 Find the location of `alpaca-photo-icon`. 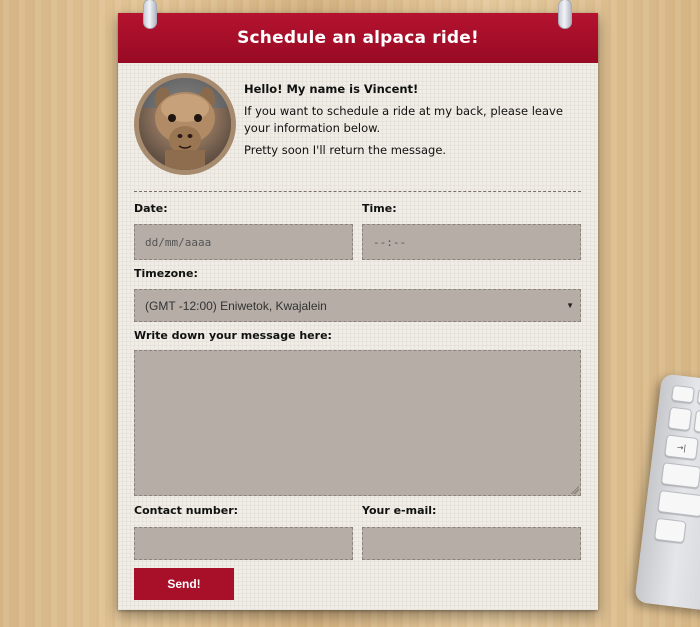

alpaca-photo-icon is located at coordinates (185, 124).